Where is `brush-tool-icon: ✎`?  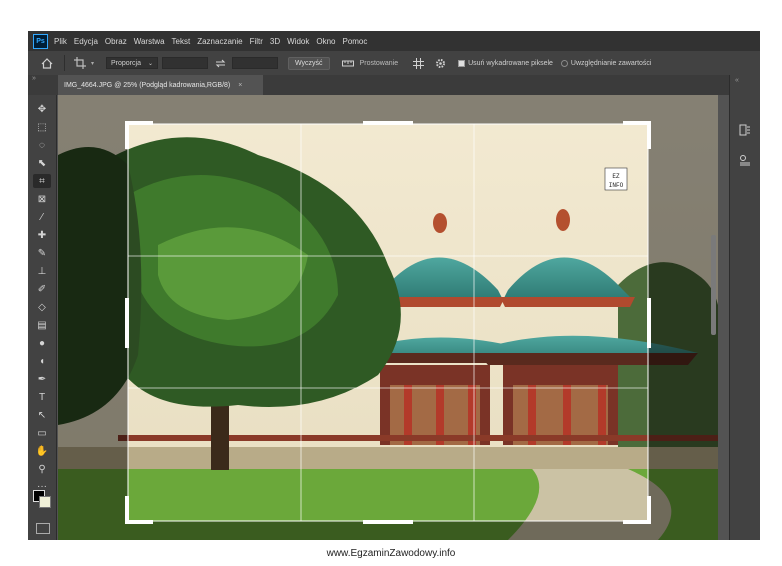 brush-tool-icon: ✎ is located at coordinates (42, 253).